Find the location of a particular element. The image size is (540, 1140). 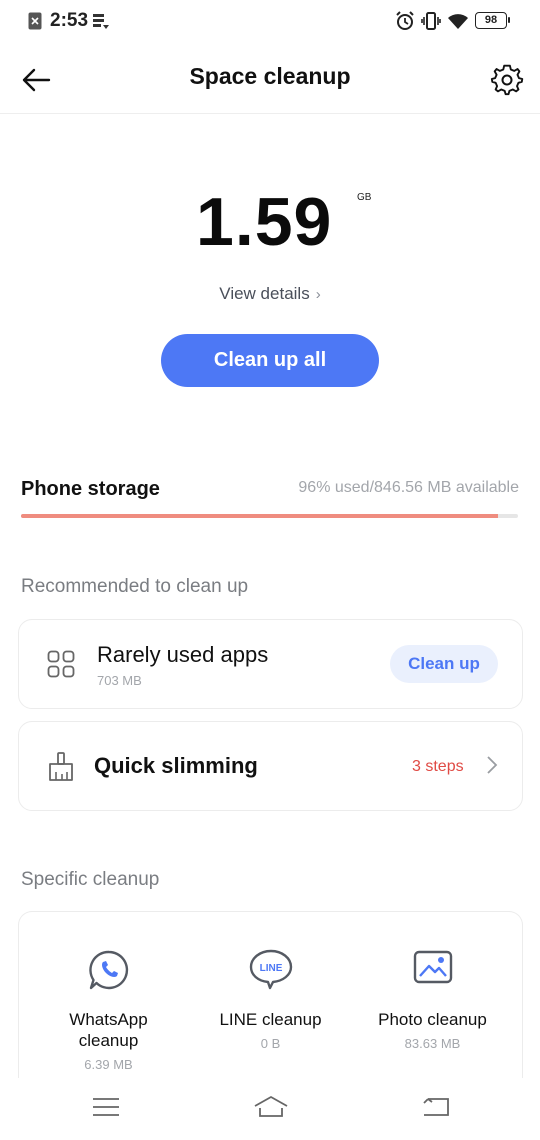

whatsapp-cleanup-size: 6.39 MB is located at coordinates (108, 1064).